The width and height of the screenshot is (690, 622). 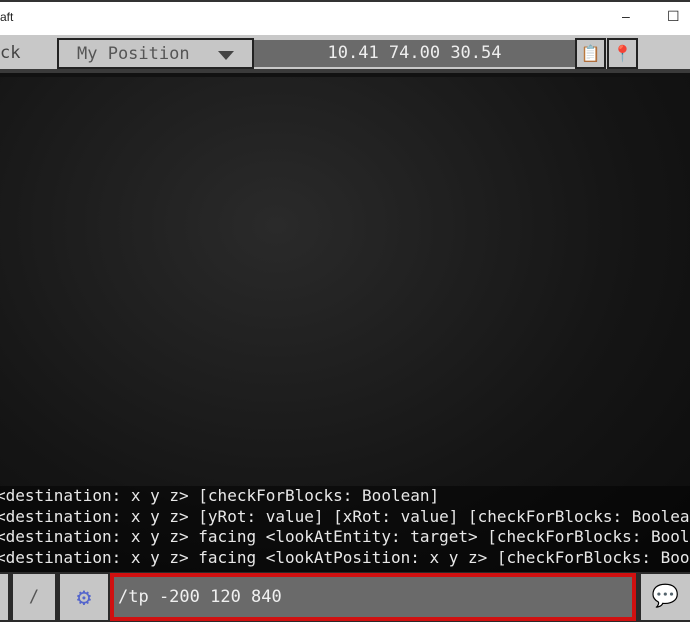 What do you see at coordinates (673, 16) in the screenshot?
I see `maximize-button: ☐` at bounding box center [673, 16].